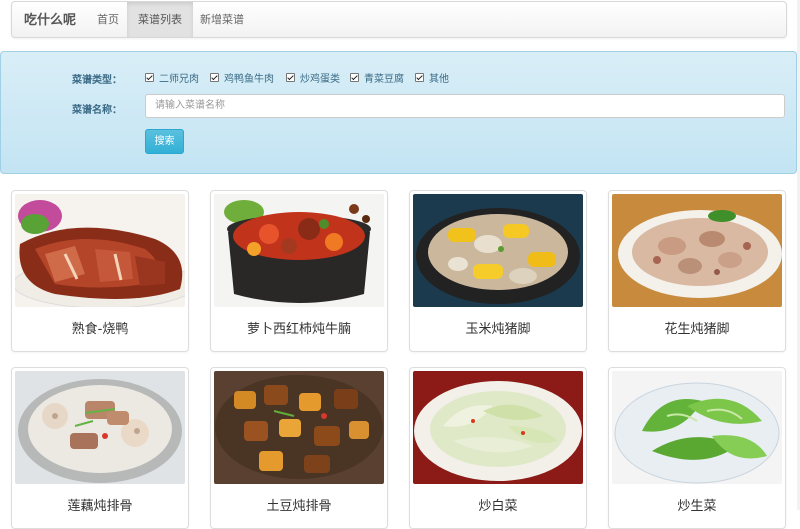 The height and width of the screenshot is (529, 800). Describe the element at coordinates (160, 19) in the screenshot. I see `nav-recipe-list: 菜谱列表` at that location.